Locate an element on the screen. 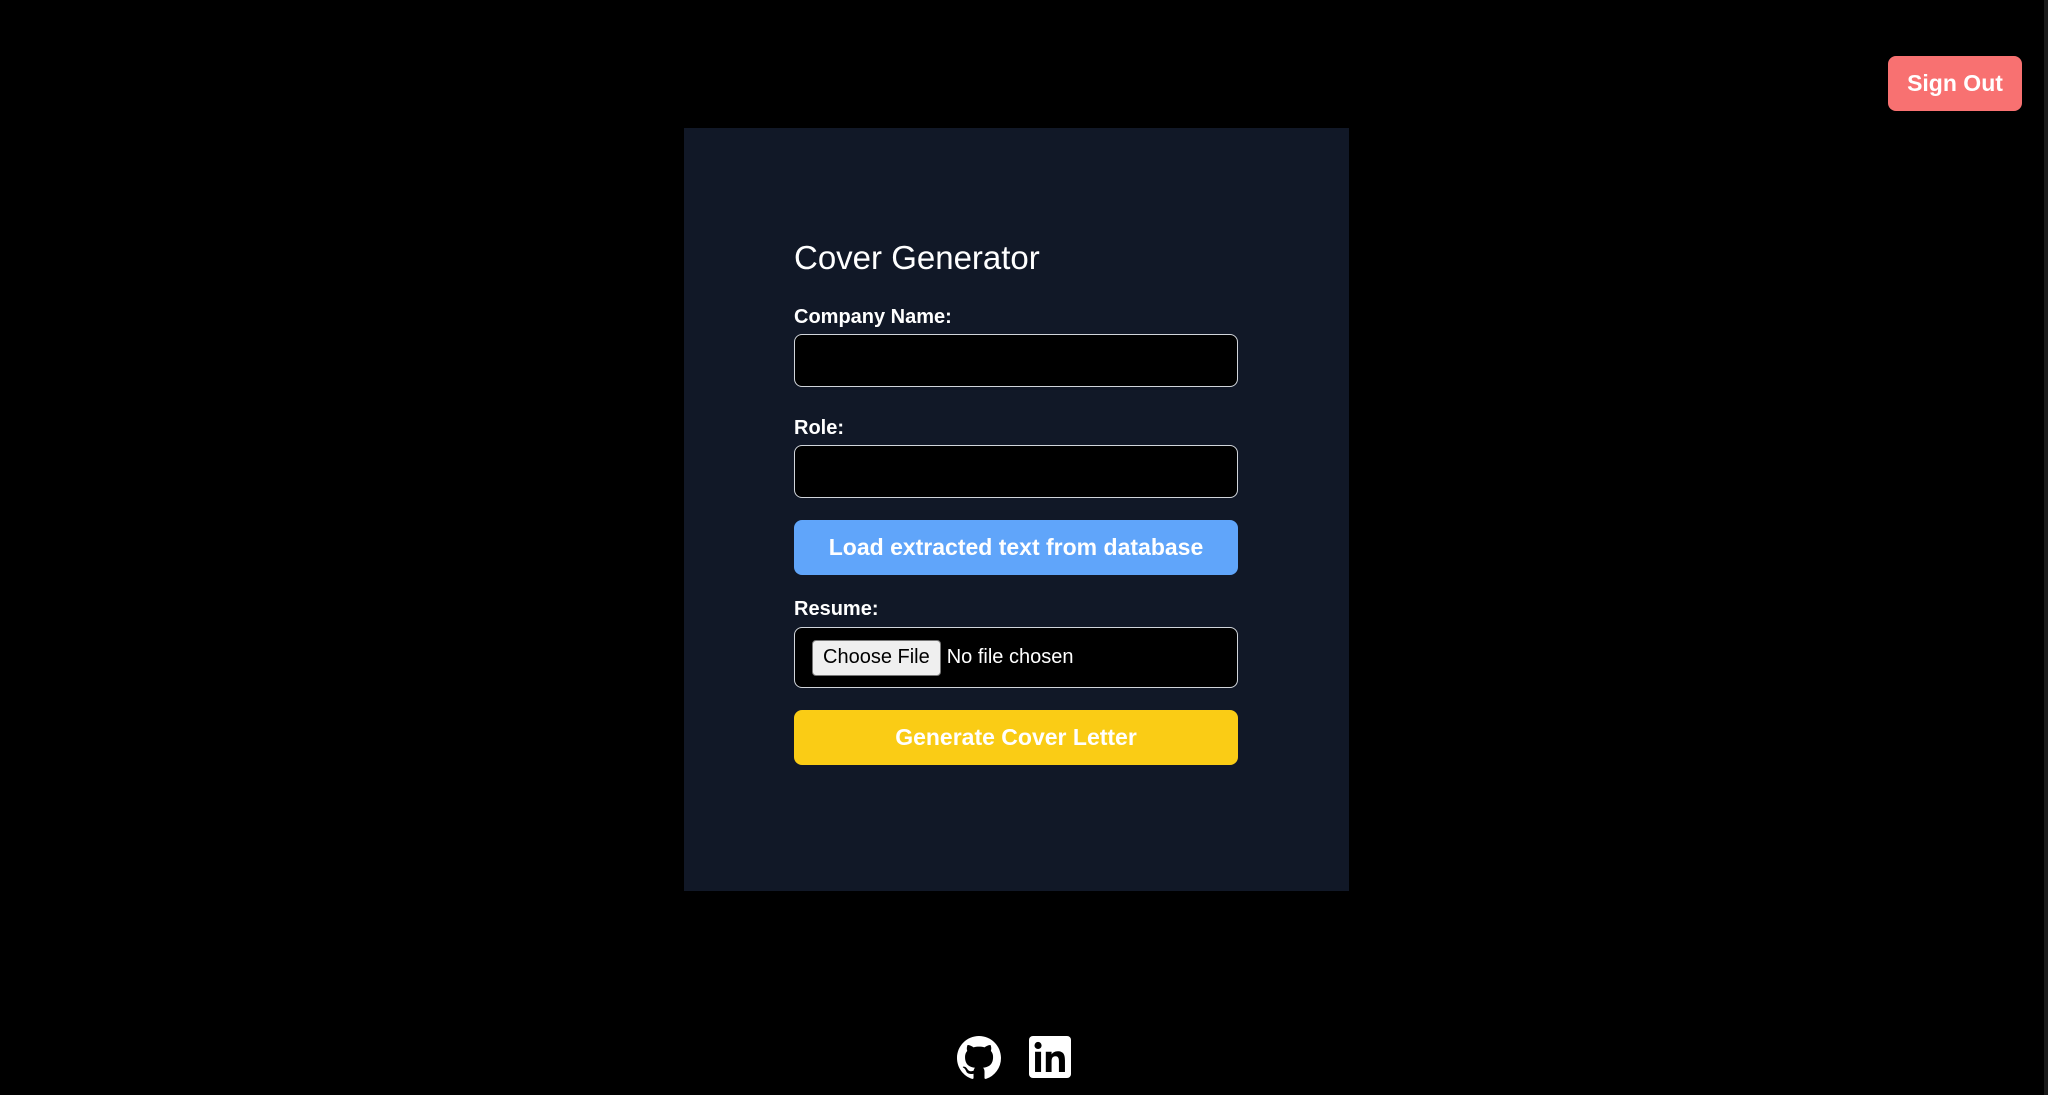  load-extracted-text-button: Load extracted text from database is located at coordinates (1016, 547).